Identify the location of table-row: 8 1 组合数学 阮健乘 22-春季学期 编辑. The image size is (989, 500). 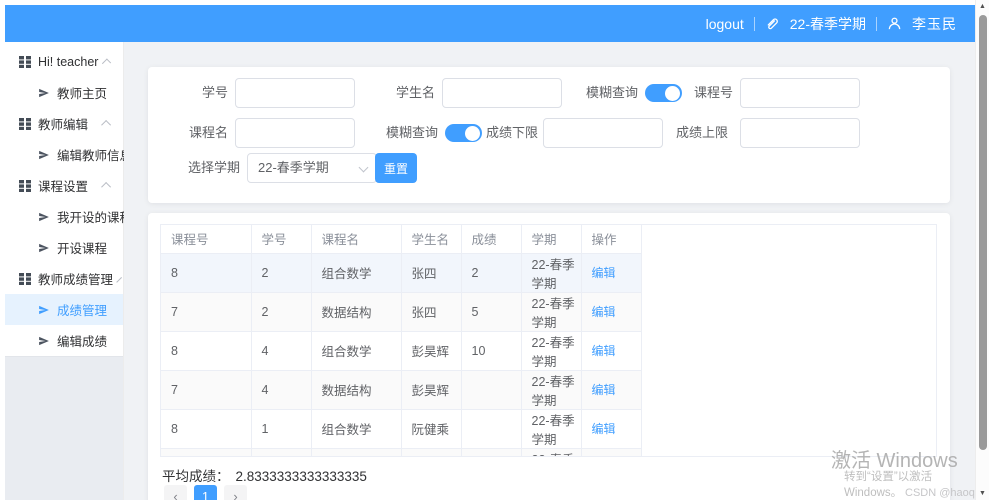
(401, 429).